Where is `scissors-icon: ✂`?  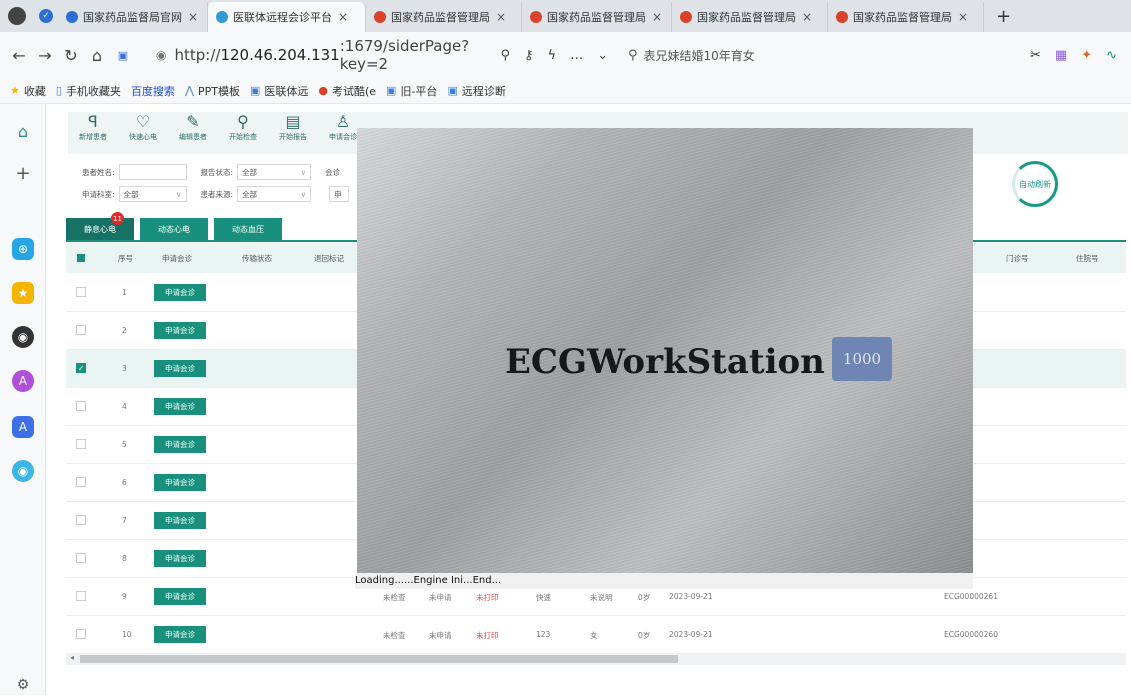 scissors-icon: ✂ is located at coordinates (1035, 55).